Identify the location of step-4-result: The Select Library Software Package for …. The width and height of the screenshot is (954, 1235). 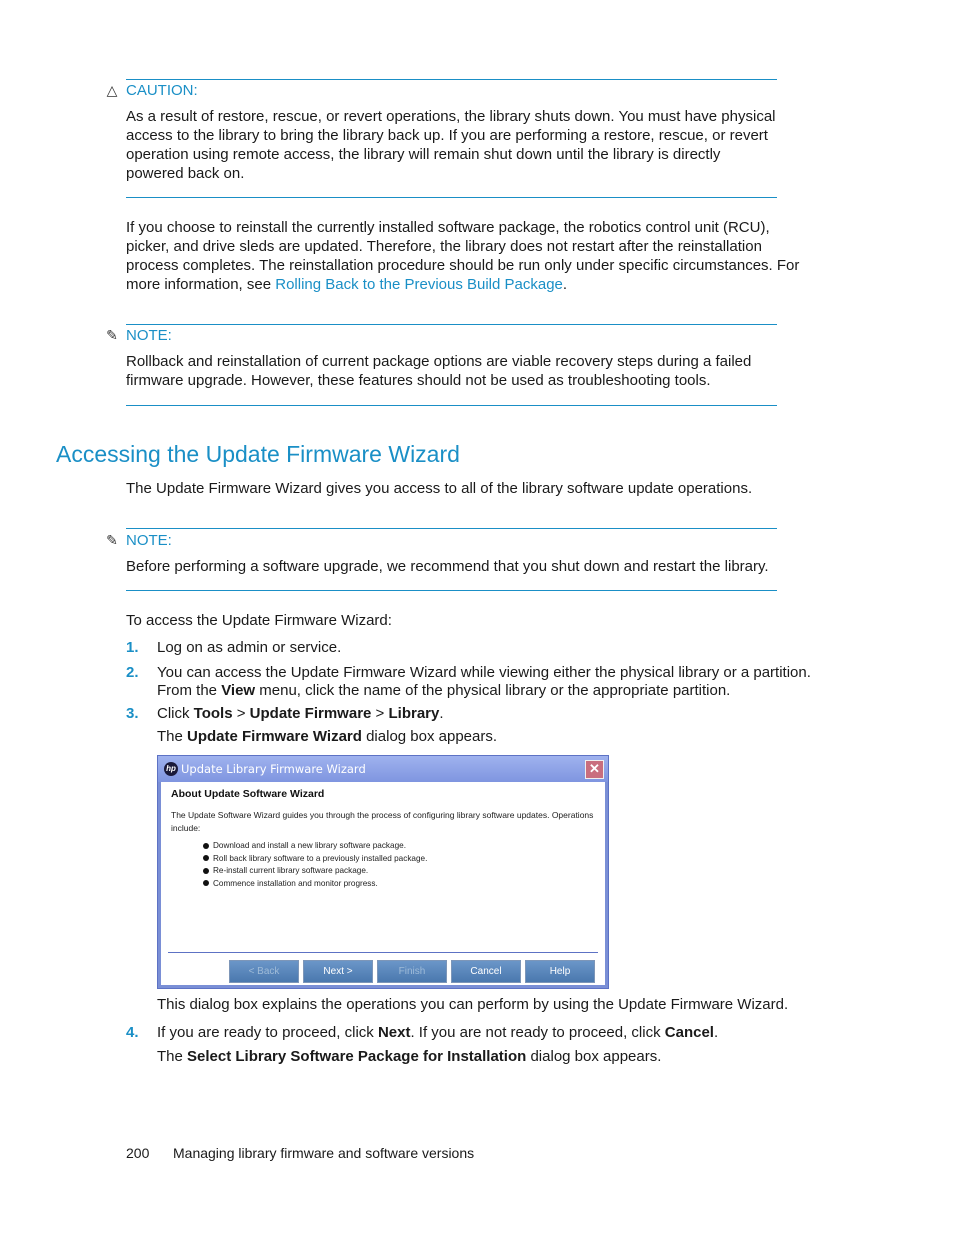
(409, 1056).